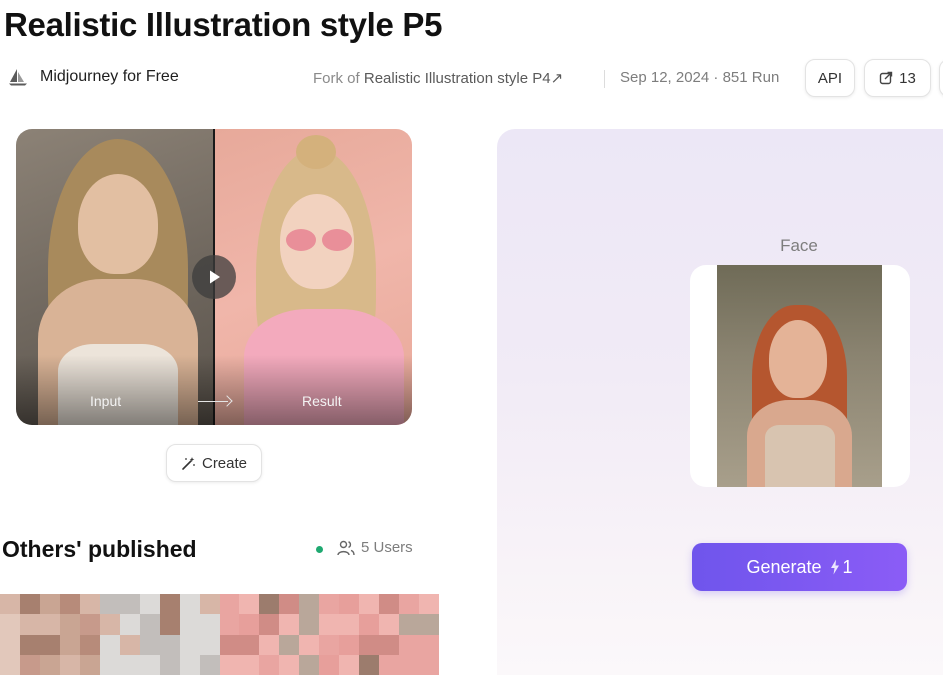 This screenshot has height=675, width=943. What do you see at coordinates (463, 78) in the screenshot?
I see `fork-source-link: Realistic Illustration style P4↗` at bounding box center [463, 78].